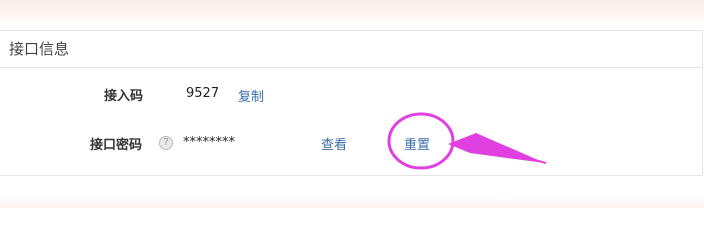 This screenshot has width=704, height=240. I want to click on panel-title: 接口信息, so click(39, 49).